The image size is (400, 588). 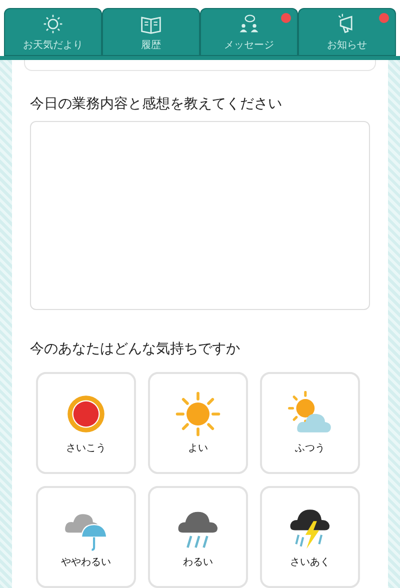 I want to click on mood-option: さいこう, so click(x=86, y=423).